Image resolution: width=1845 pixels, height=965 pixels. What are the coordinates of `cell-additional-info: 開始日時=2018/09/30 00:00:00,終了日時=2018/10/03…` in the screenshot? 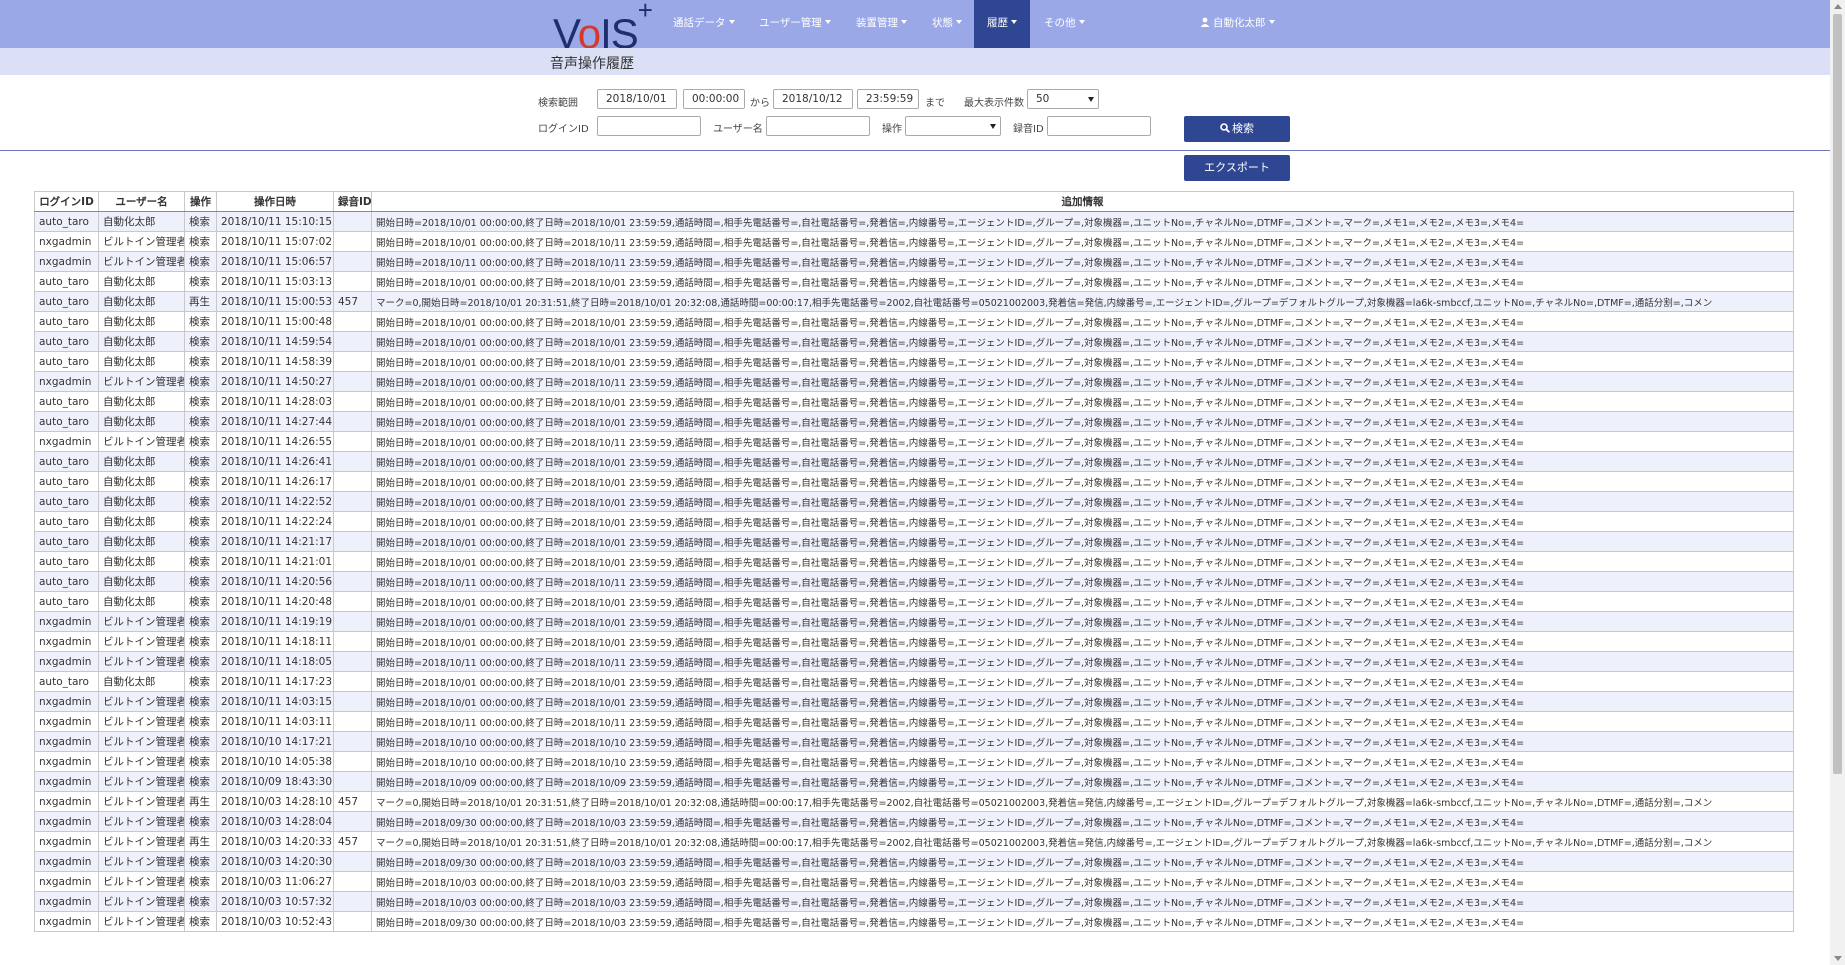 It's located at (1082, 921).